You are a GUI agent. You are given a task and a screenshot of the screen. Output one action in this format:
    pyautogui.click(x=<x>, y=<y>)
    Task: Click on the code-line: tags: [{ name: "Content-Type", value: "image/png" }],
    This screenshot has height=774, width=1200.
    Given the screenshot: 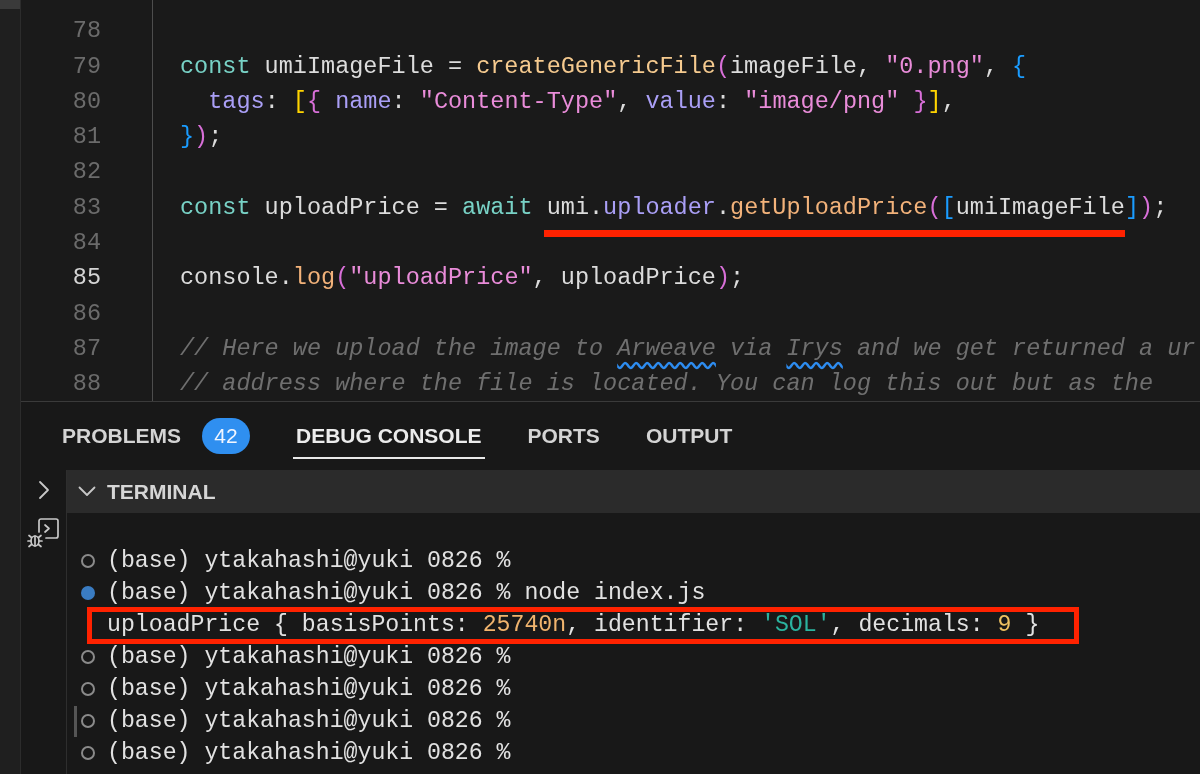 What is the action you would take?
    pyautogui.click(x=581, y=101)
    